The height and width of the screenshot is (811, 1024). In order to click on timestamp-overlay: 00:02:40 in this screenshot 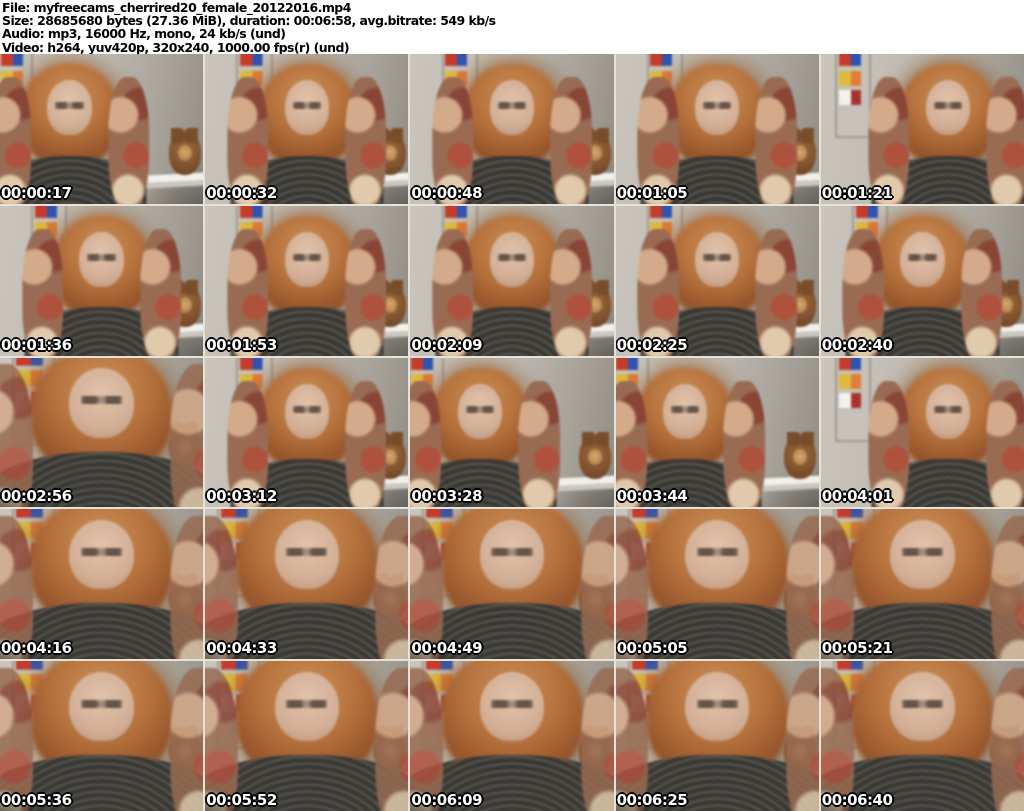, I will do `click(857, 344)`.